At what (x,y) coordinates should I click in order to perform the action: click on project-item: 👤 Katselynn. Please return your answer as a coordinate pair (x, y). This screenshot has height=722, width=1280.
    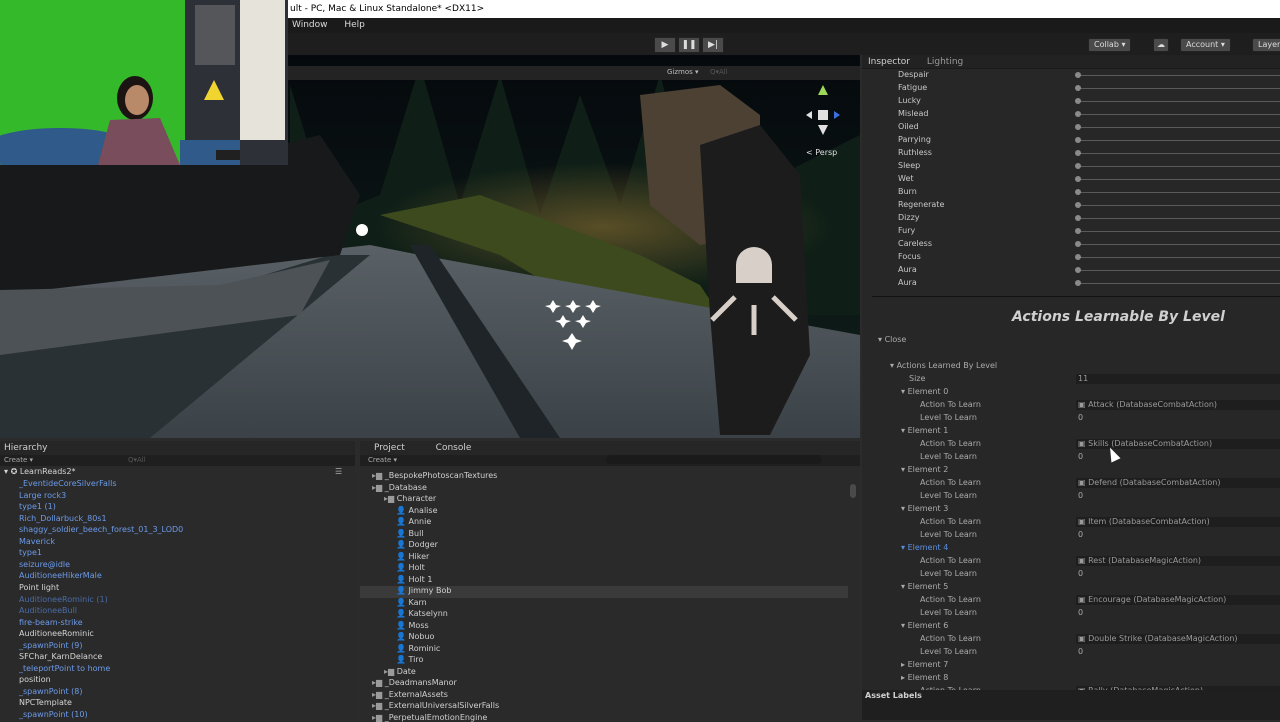
    Looking at the image, I should click on (422, 613).